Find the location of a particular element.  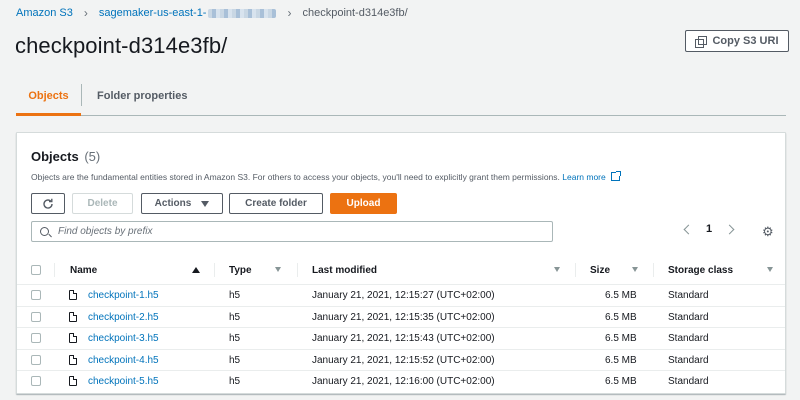

refresh-button is located at coordinates (48, 203).